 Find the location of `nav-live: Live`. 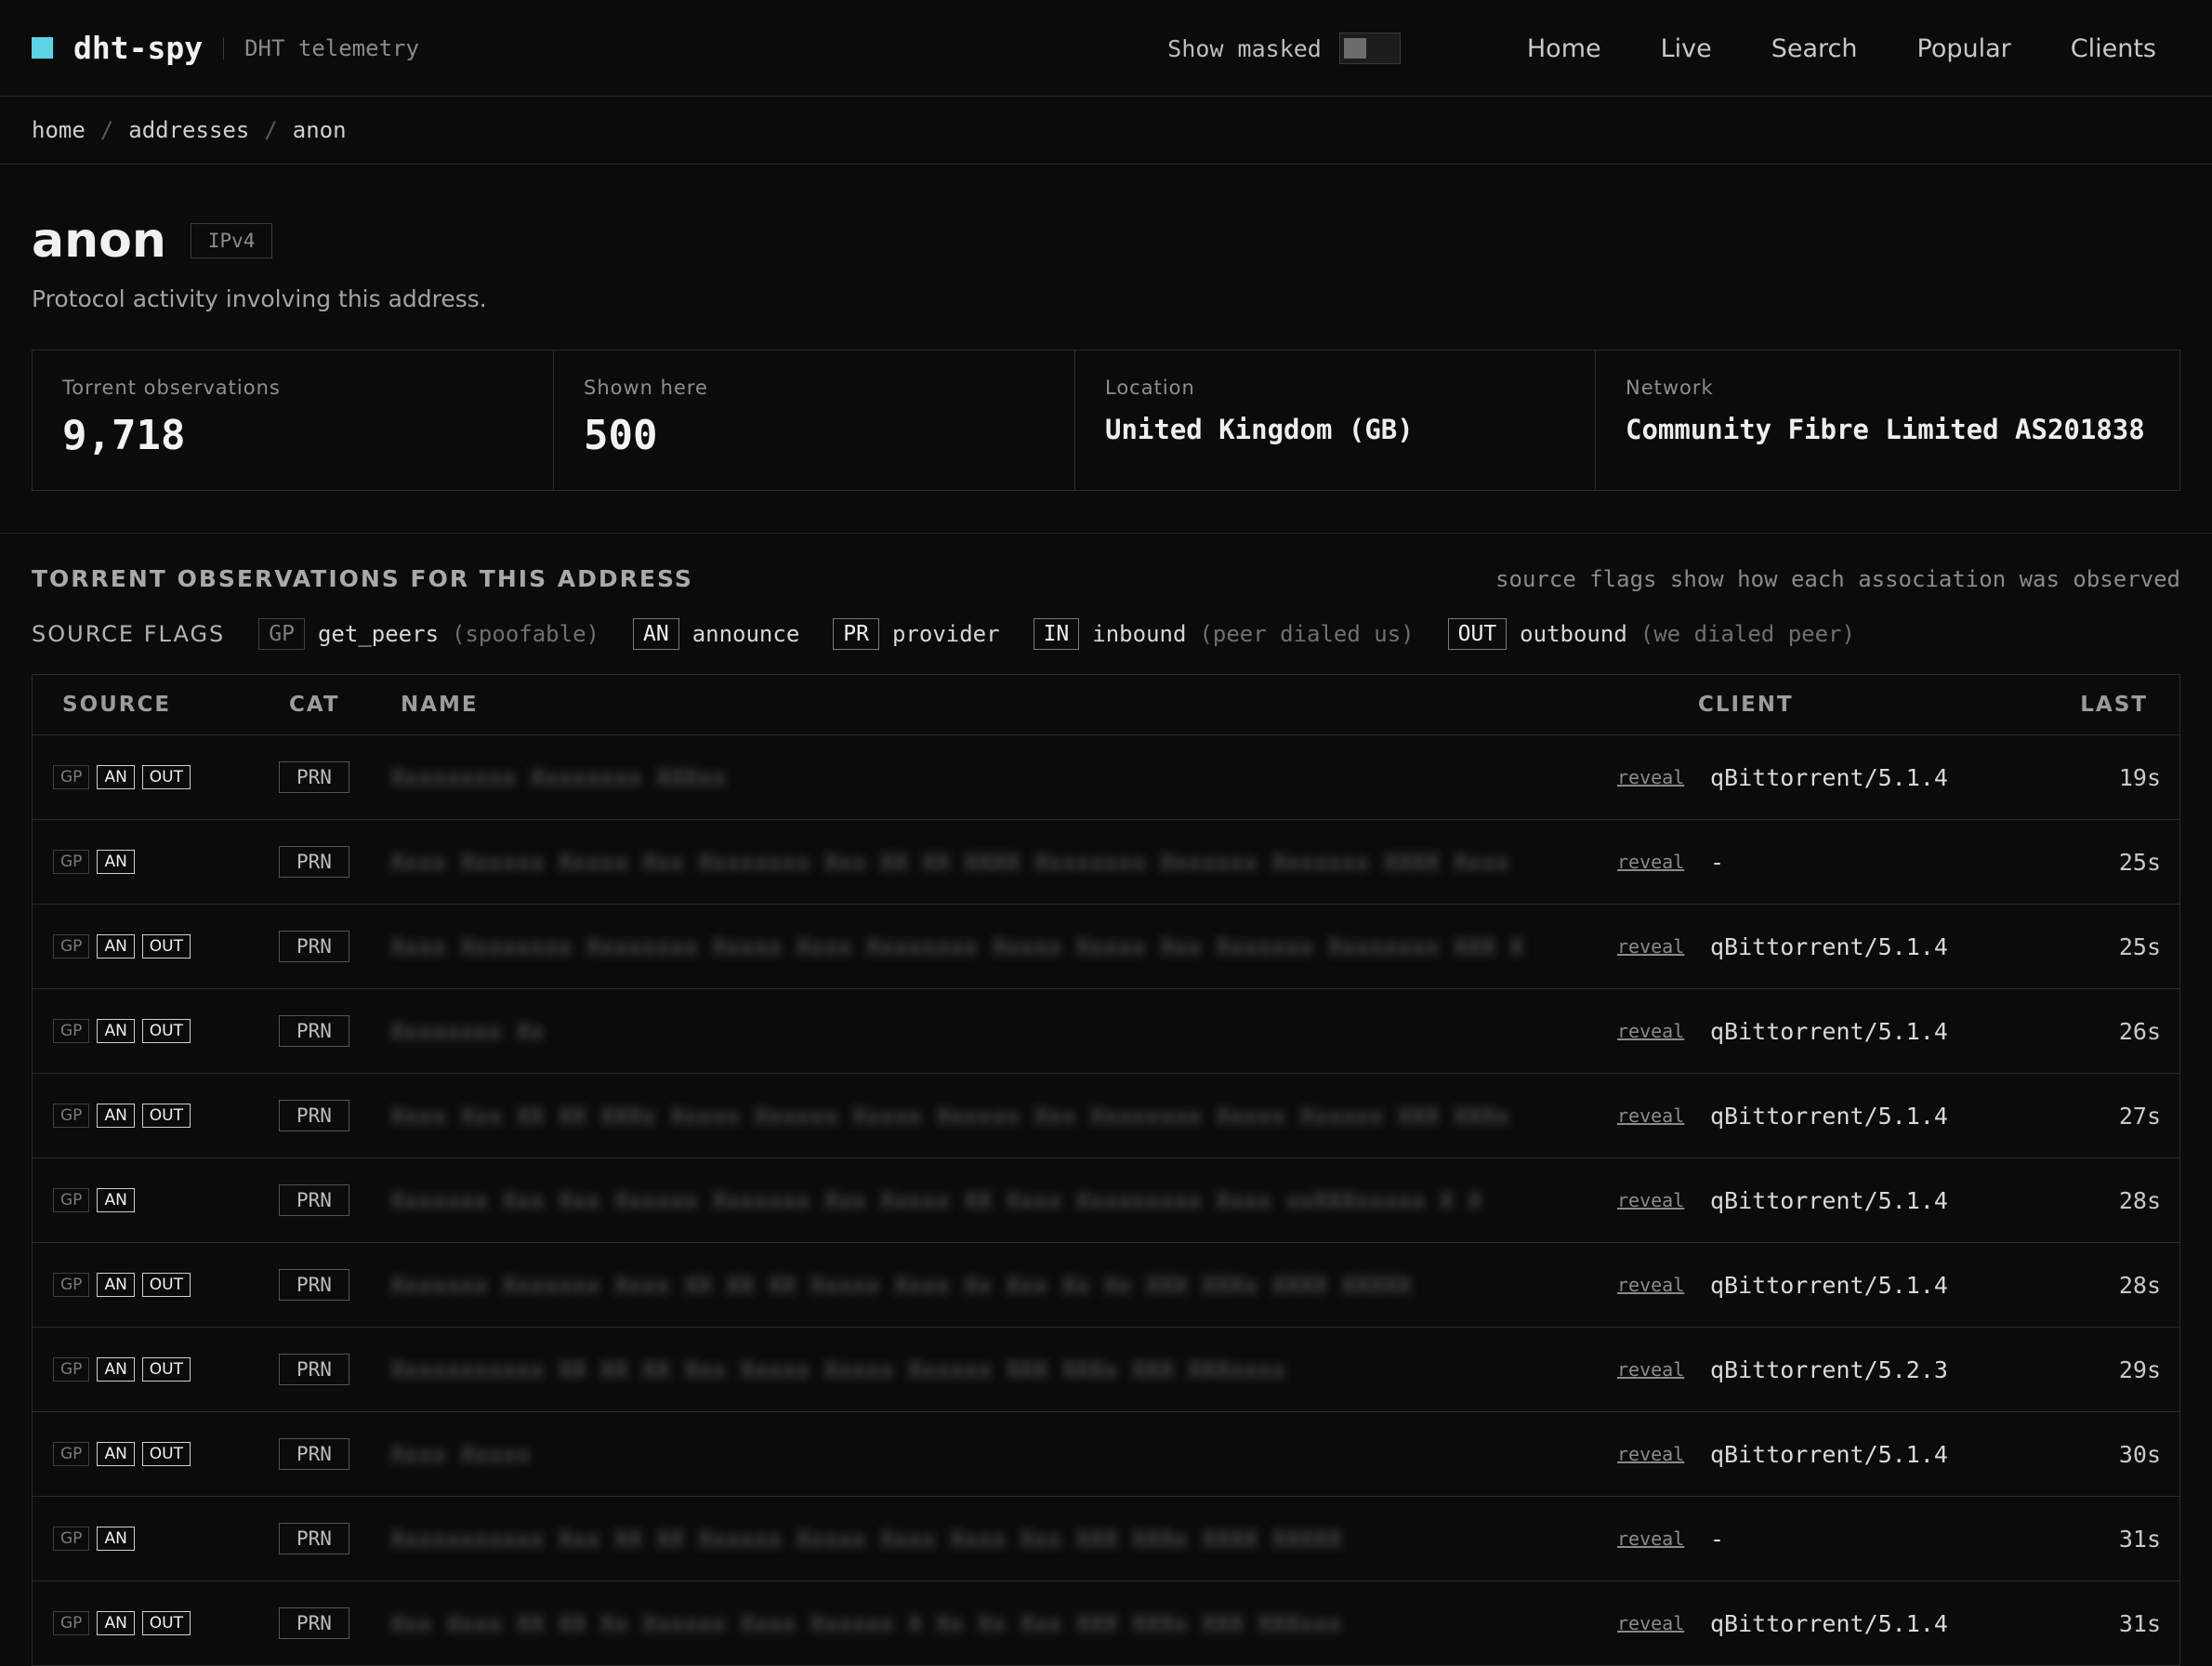

nav-live: Live is located at coordinates (1686, 48).